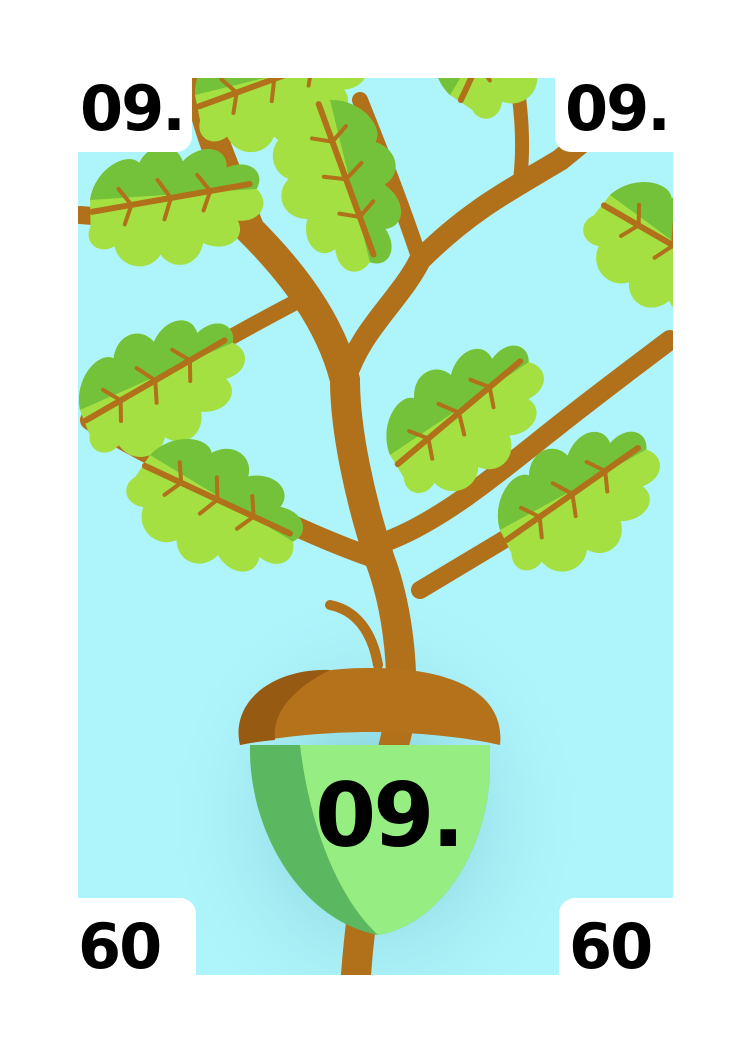  I want to click on corner-top-right: 09., so click(622, 106).